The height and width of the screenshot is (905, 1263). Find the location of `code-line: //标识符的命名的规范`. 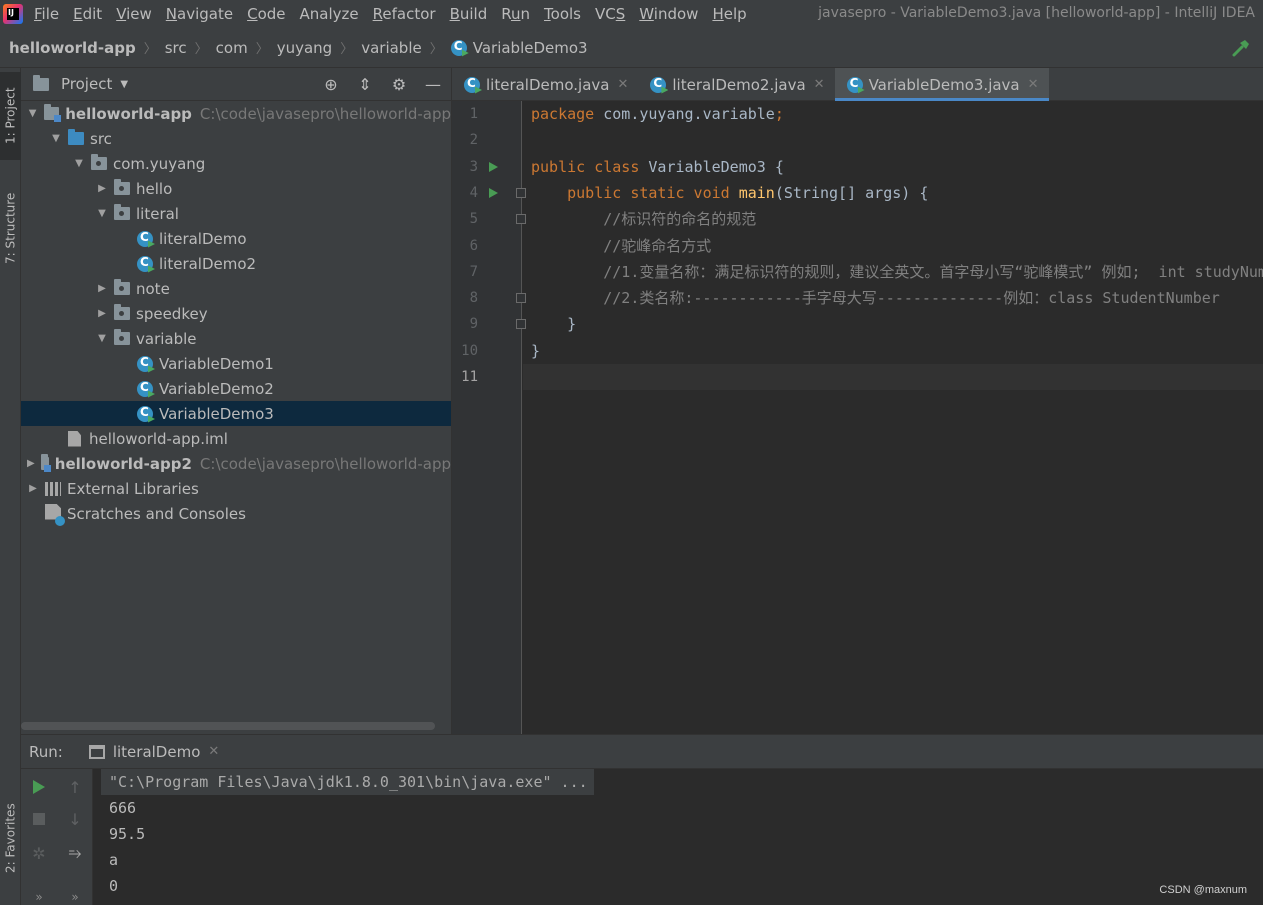

code-line: //标识符的命名的规范 is located at coordinates (893, 219).